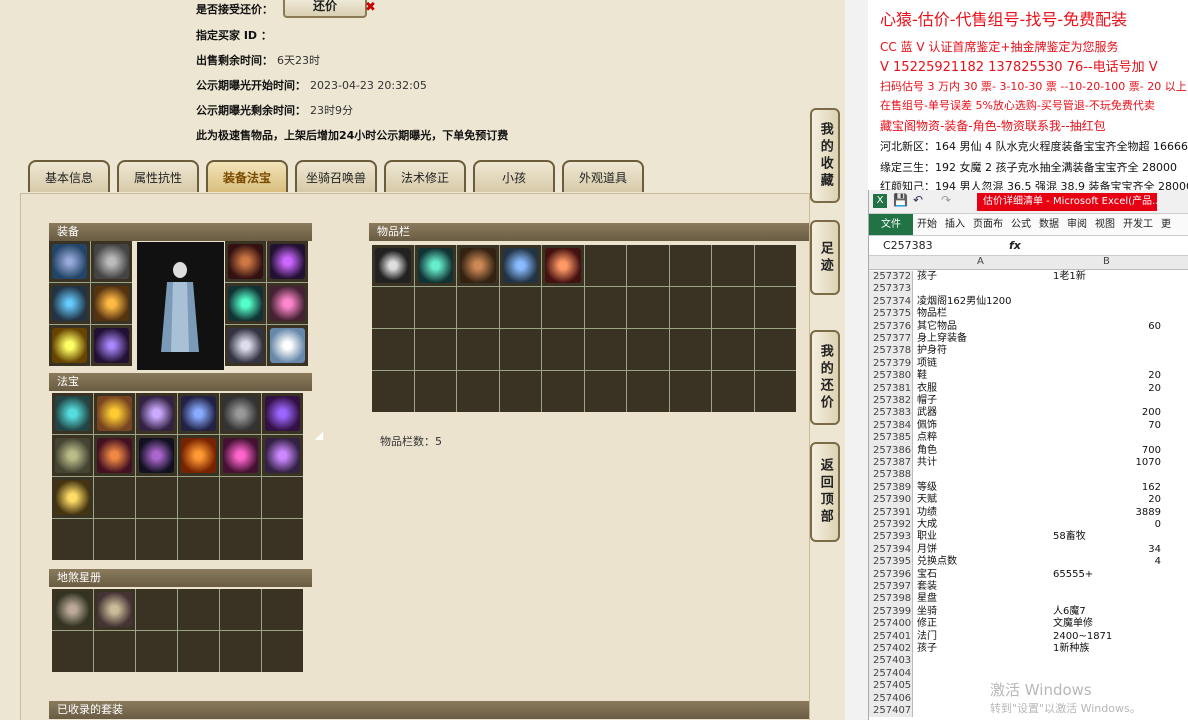 The height and width of the screenshot is (720, 1188). I want to click on tab-appearance: 外观道具, so click(603, 176).